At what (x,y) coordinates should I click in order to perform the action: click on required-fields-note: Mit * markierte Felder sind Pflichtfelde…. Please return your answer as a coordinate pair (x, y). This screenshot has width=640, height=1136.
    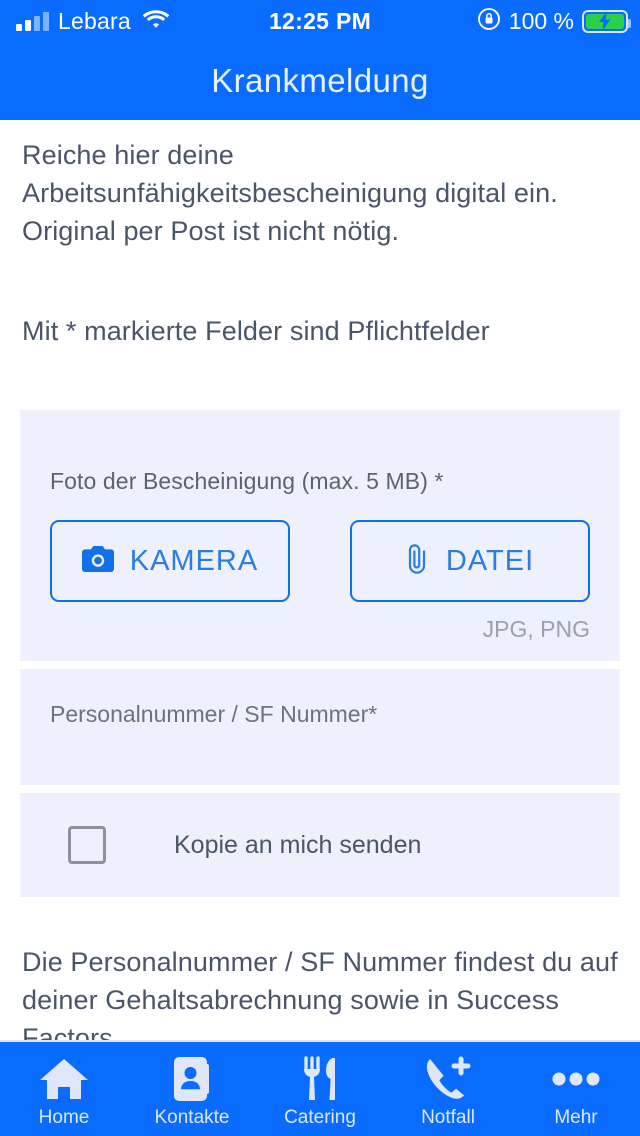
    Looking at the image, I should click on (256, 331).